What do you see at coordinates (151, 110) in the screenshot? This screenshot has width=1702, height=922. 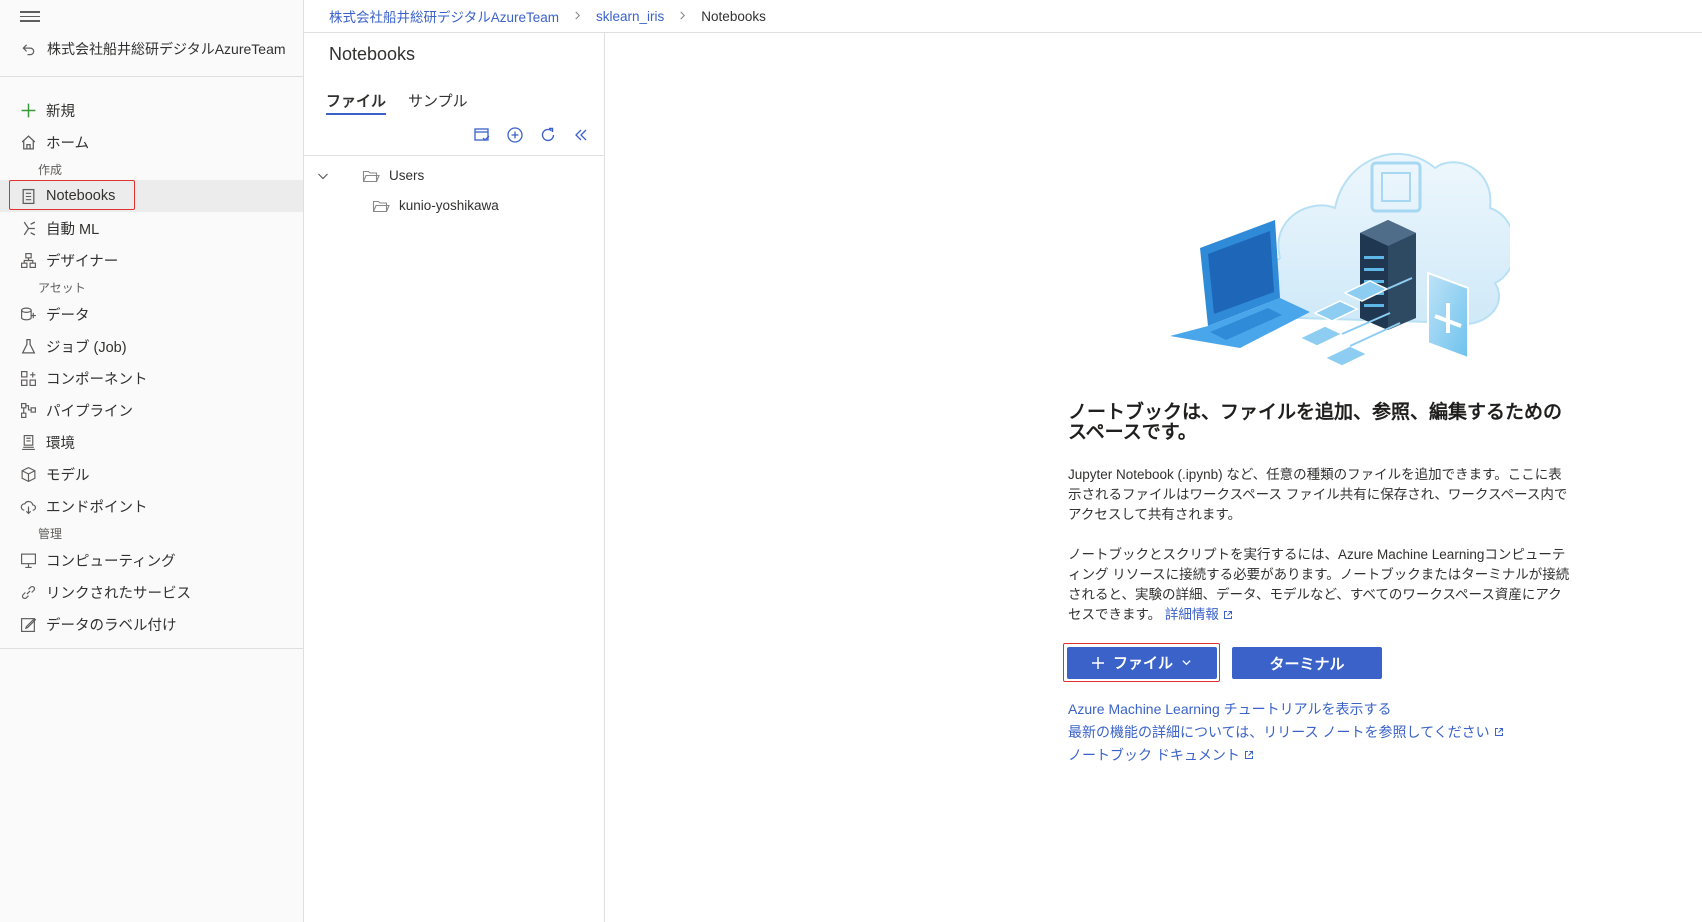 I see `sidebar-item-new: 新規` at bounding box center [151, 110].